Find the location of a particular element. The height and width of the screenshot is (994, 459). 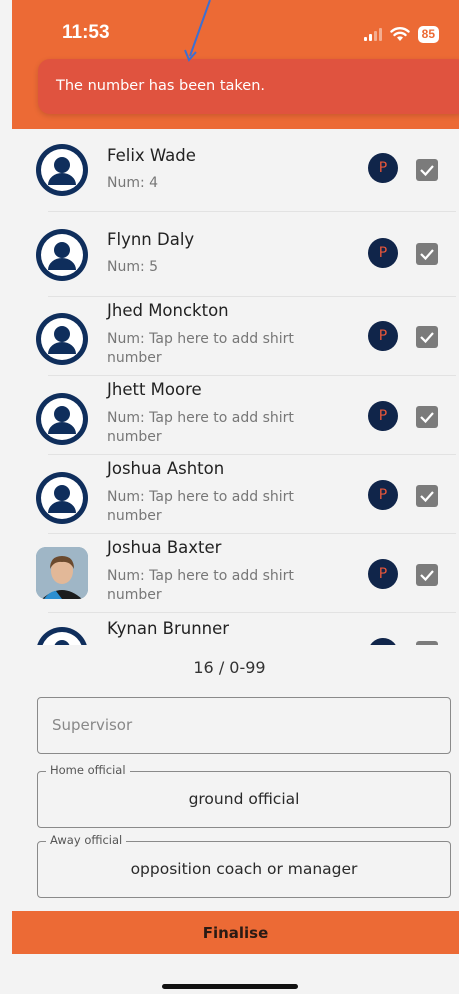

home-official-label: Home official is located at coordinates (88, 770).